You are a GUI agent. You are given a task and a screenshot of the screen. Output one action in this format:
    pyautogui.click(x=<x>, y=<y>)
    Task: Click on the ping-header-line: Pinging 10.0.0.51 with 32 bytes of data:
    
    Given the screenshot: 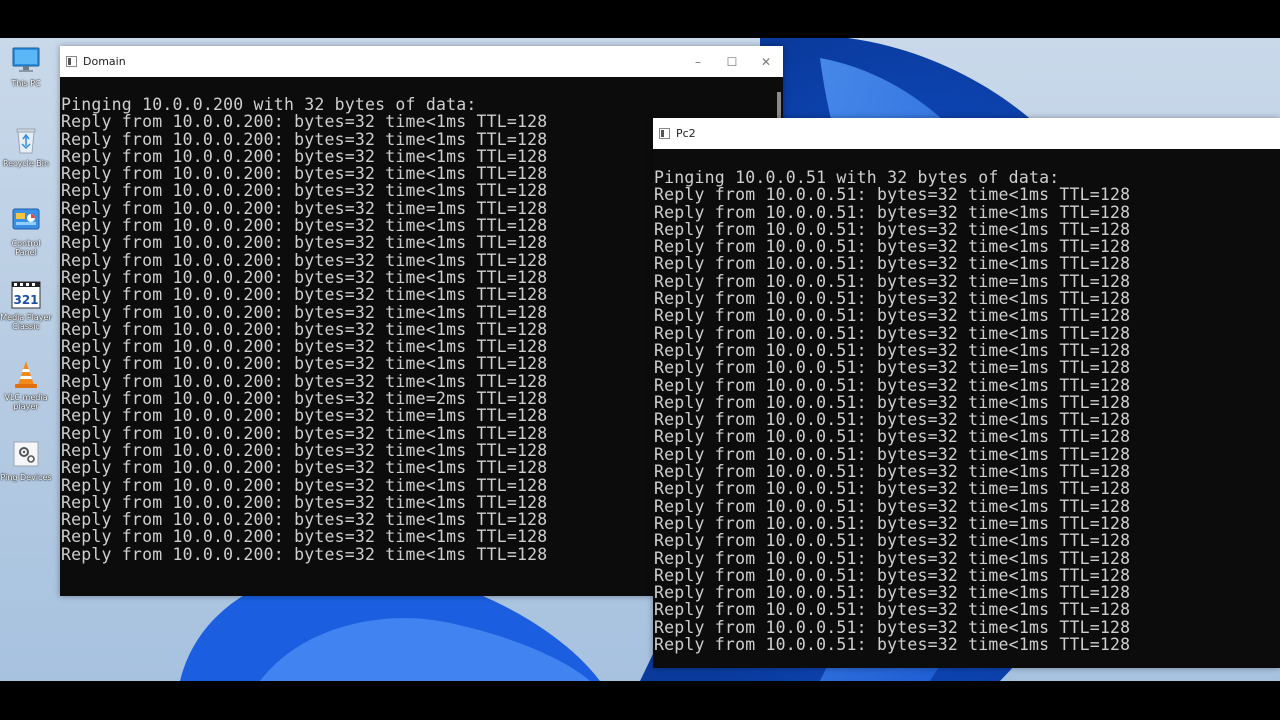 What is the action you would take?
    pyautogui.click(x=857, y=177)
    